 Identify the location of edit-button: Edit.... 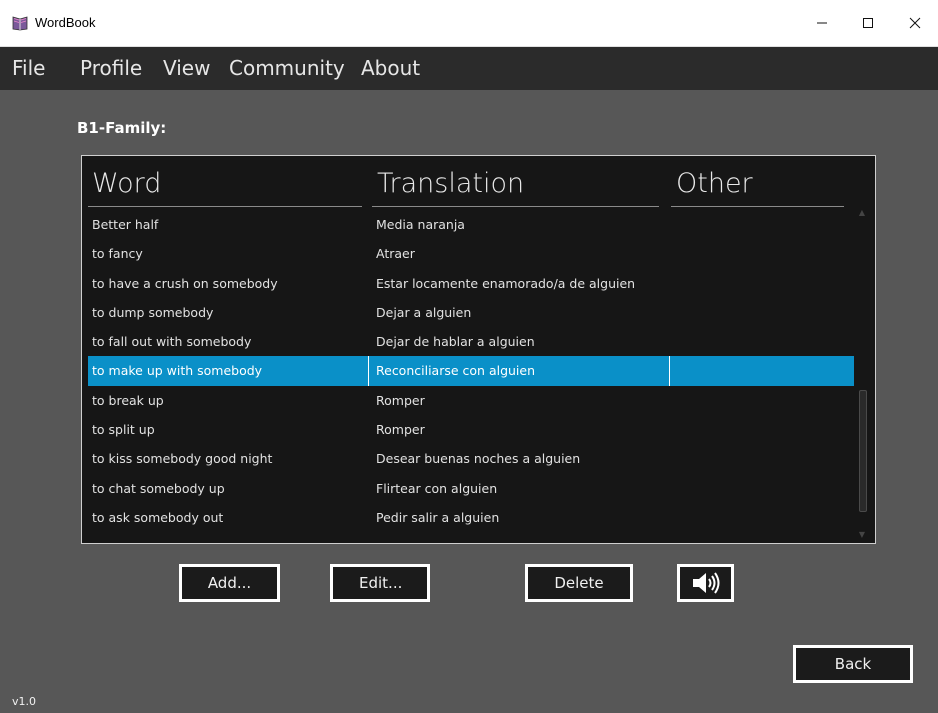
(380, 583).